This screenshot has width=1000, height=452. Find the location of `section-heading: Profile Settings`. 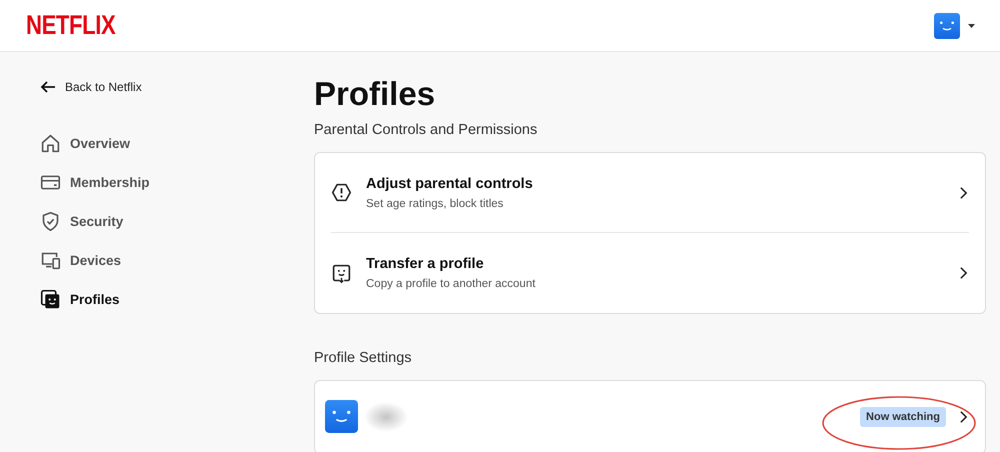

section-heading: Profile Settings is located at coordinates (363, 358).